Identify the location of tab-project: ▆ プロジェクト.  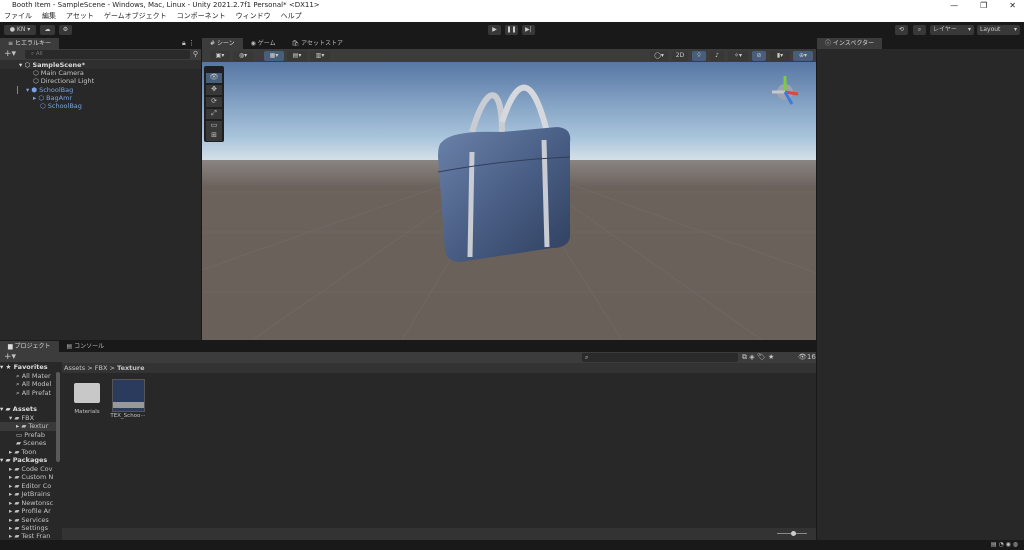
(29, 346).